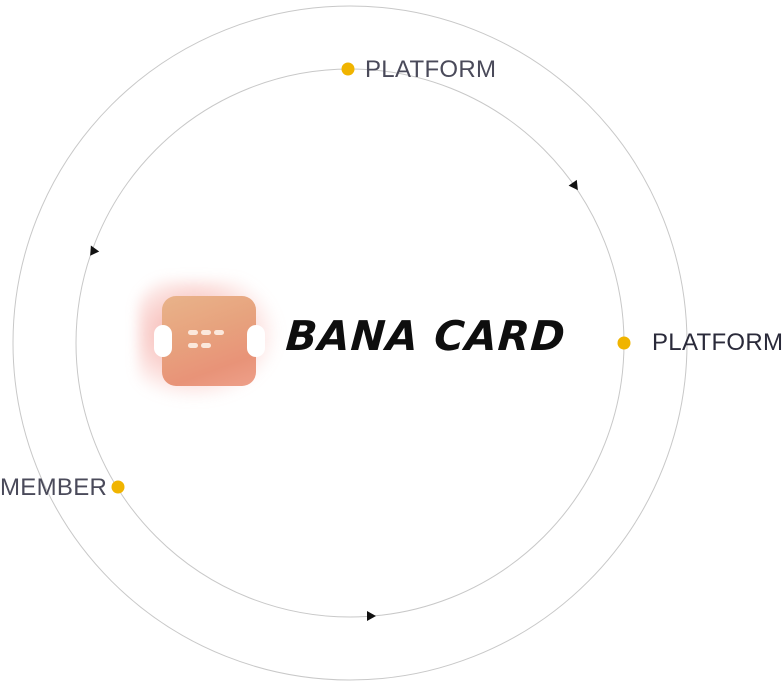 The image size is (784, 685). I want to click on node-dot-top, so click(348, 69).